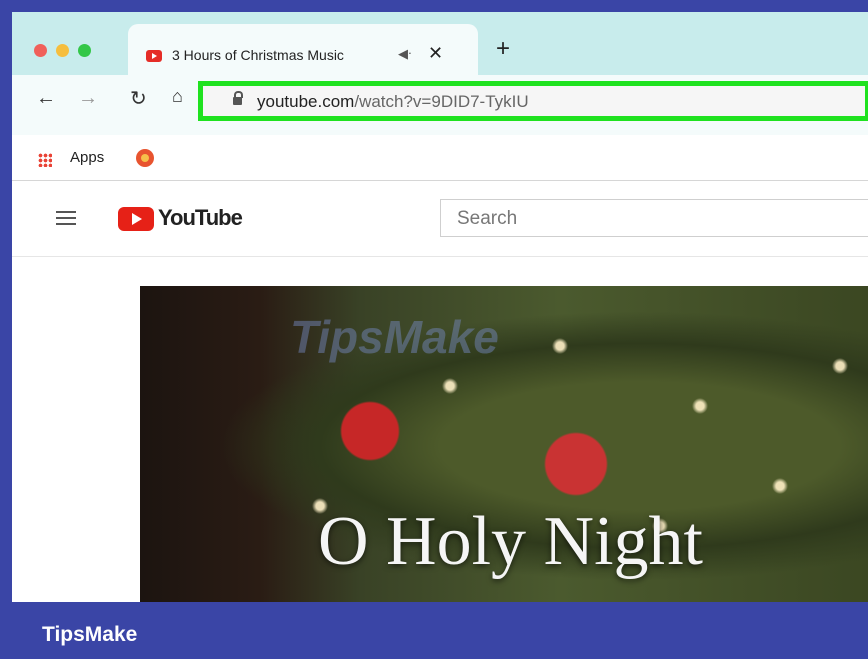  Describe the element at coordinates (136, 219) in the screenshot. I see `youtube-logo-icon` at that location.